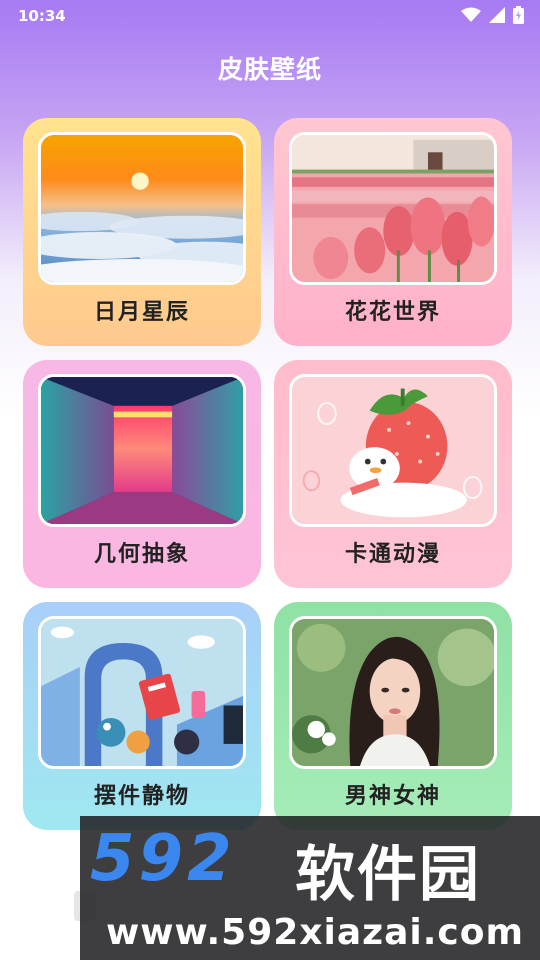 This screenshot has width=540, height=960. I want to click on signal-icon, so click(497, 17).